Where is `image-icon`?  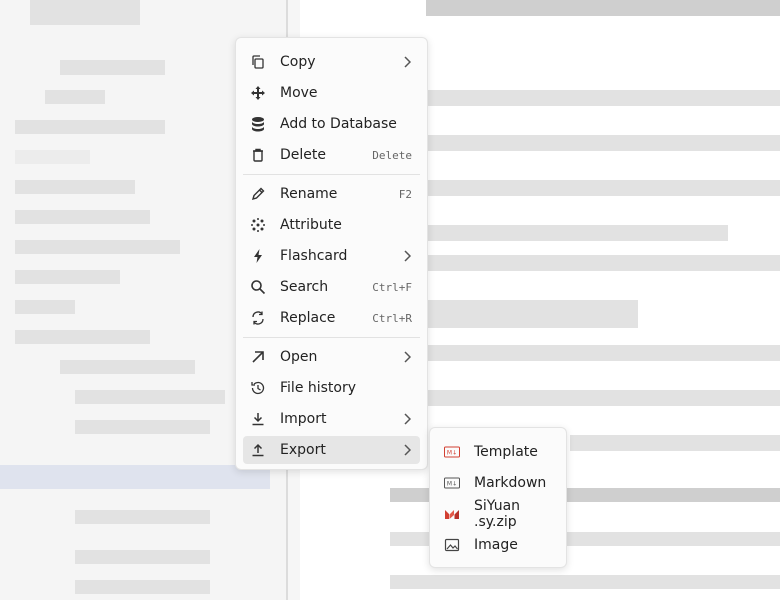
image-icon is located at coordinates (452, 545).